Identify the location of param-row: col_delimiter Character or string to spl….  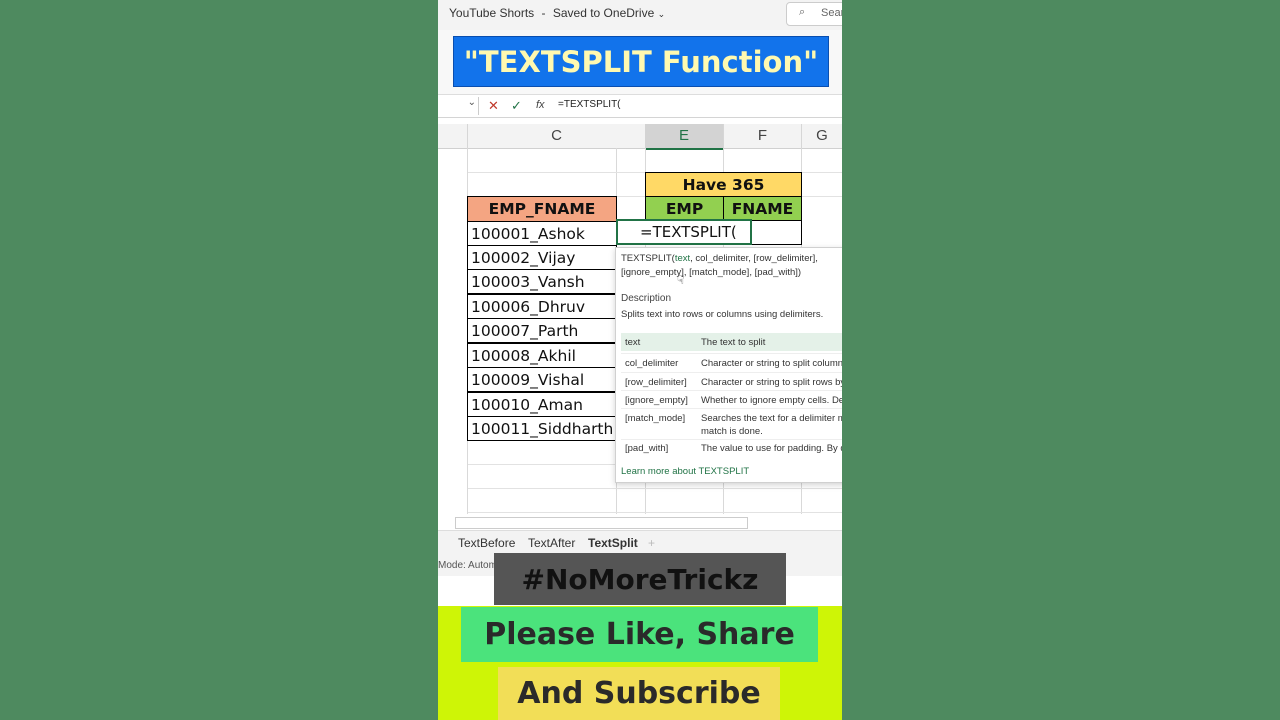
(731, 362).